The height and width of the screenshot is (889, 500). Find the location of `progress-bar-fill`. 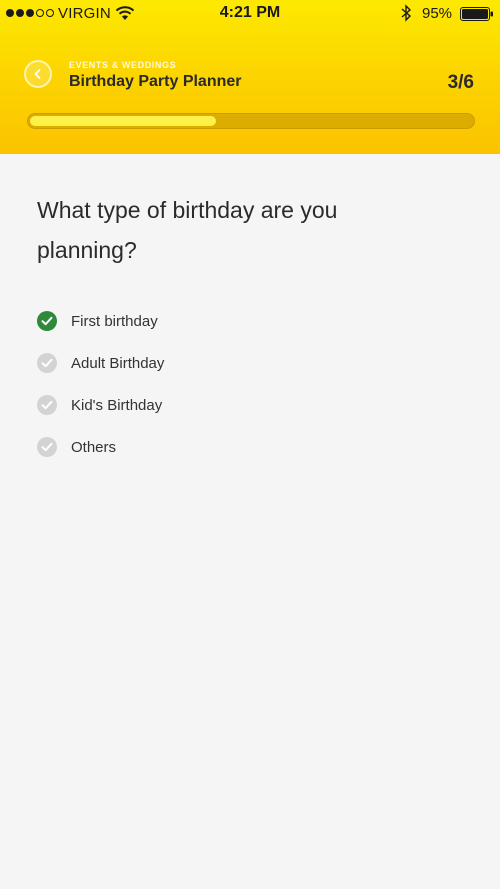

progress-bar-fill is located at coordinates (123, 121).